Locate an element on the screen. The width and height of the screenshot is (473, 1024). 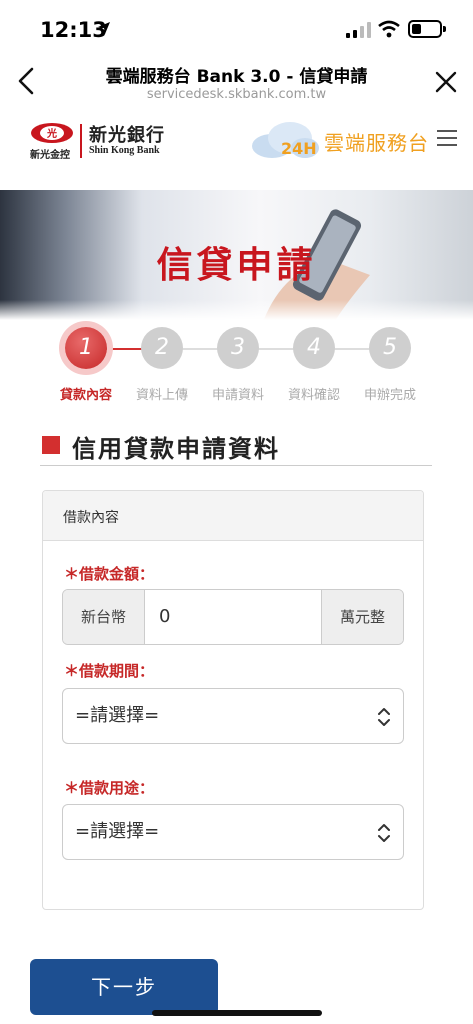
step-1: 1 貸款內容 is located at coordinates (86, 366).